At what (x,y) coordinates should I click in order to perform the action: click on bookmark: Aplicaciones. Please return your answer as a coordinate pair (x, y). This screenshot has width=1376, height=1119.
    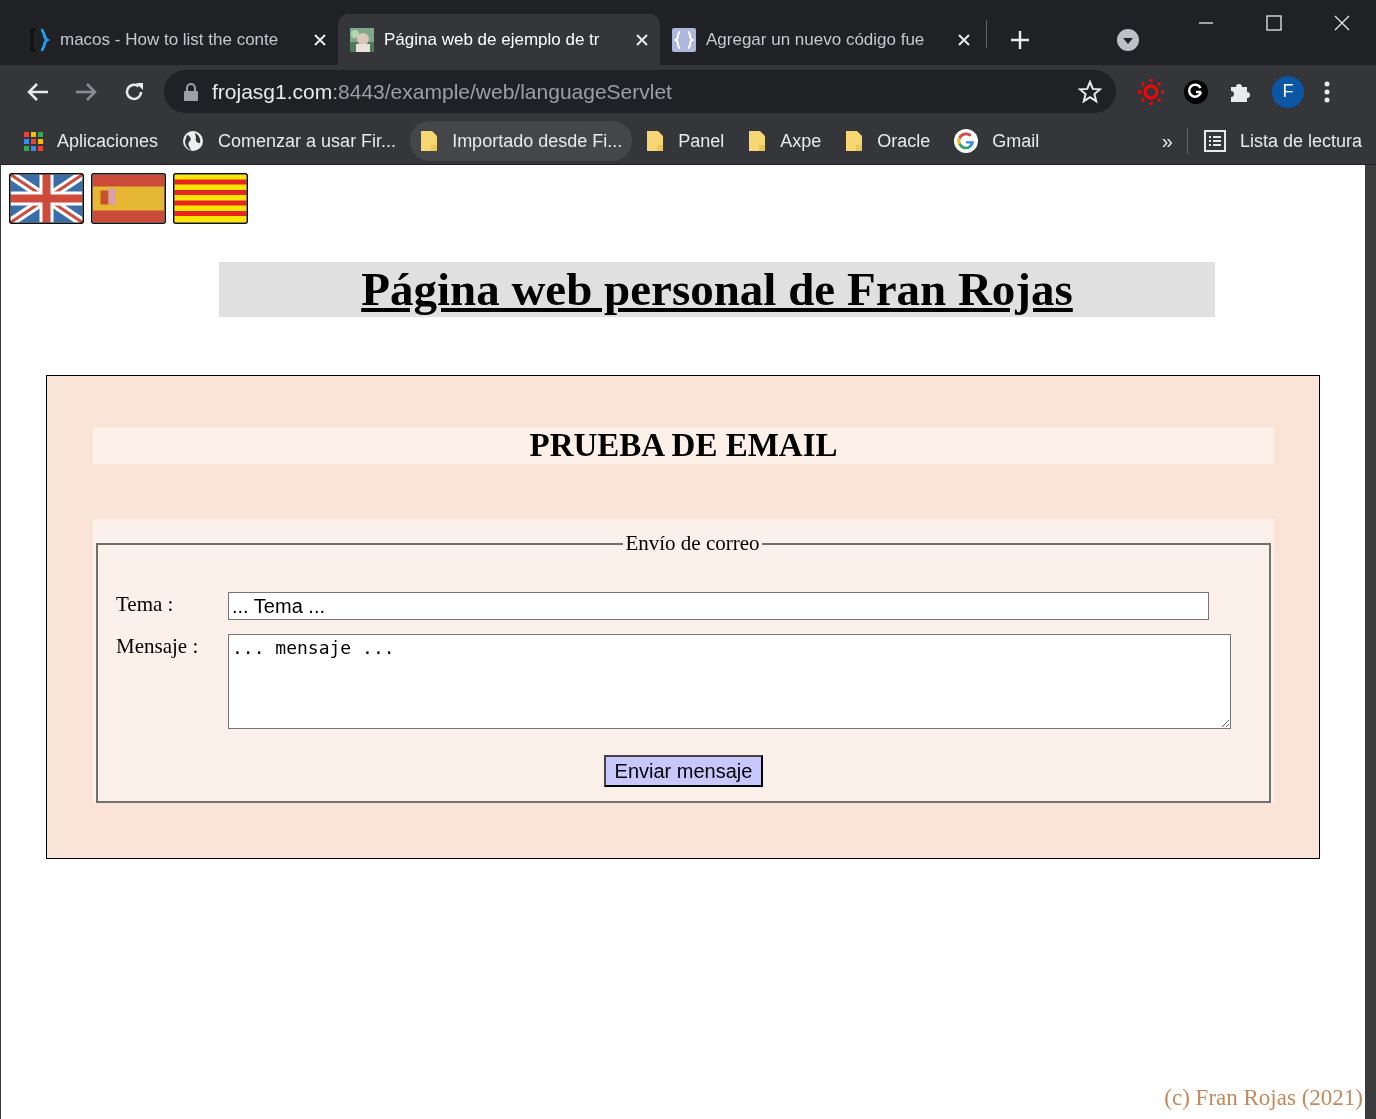
    Looking at the image, I should click on (91, 141).